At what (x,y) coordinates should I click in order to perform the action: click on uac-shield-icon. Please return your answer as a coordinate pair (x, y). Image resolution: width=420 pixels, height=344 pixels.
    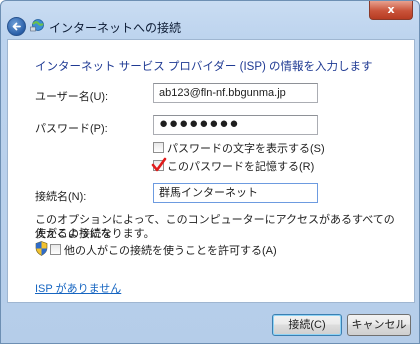
    Looking at the image, I should click on (41, 248).